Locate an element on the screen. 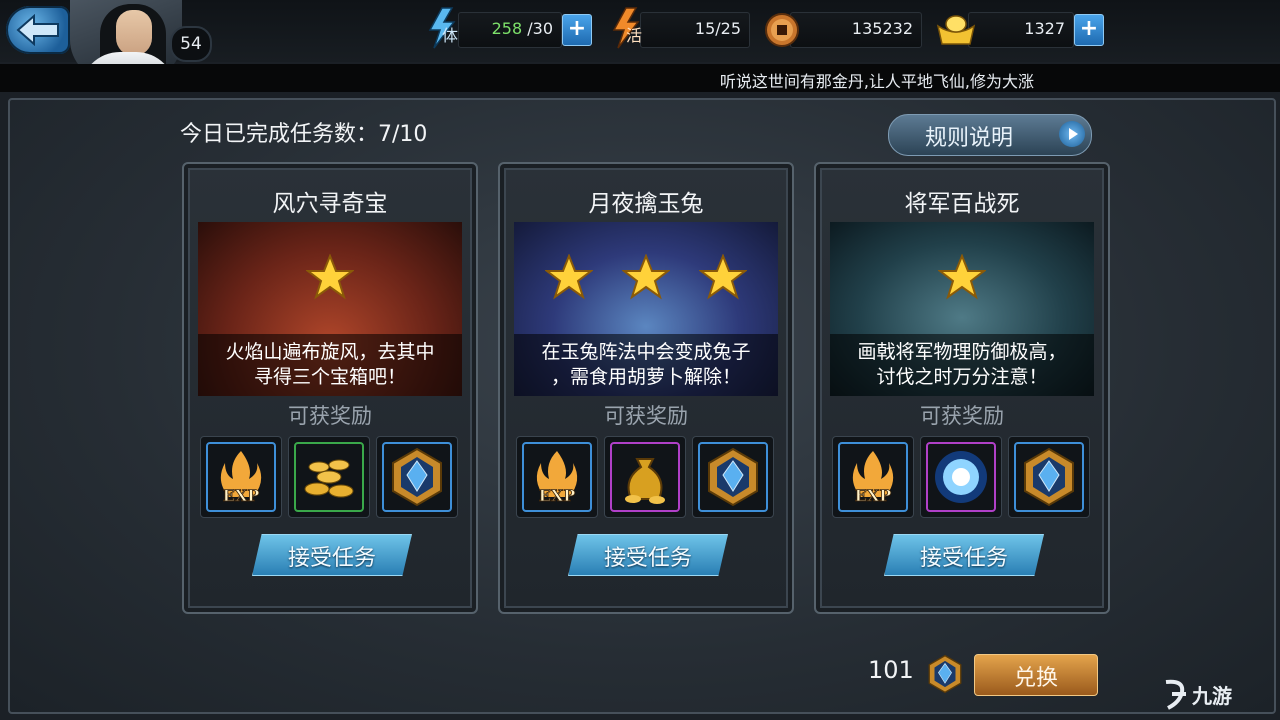  play-arrow-icon is located at coordinates (1072, 134).